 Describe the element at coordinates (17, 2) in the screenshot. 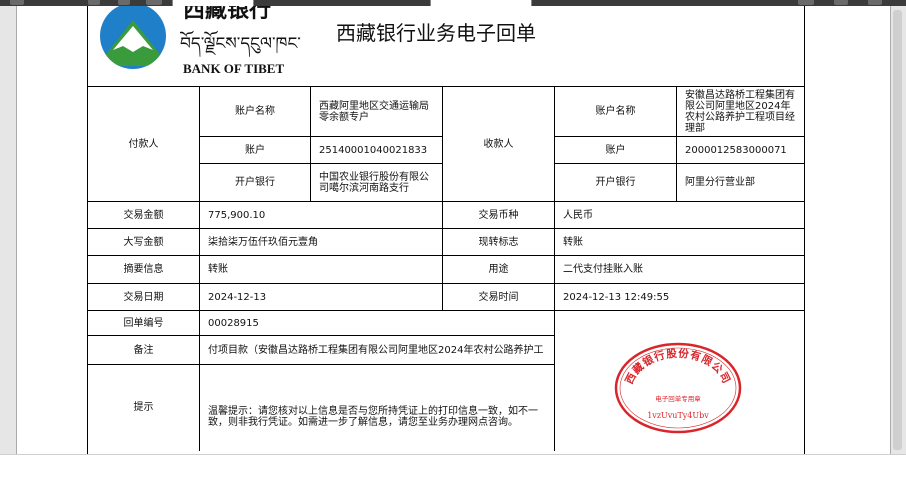

I see `sidebar-toggle-icon` at that location.